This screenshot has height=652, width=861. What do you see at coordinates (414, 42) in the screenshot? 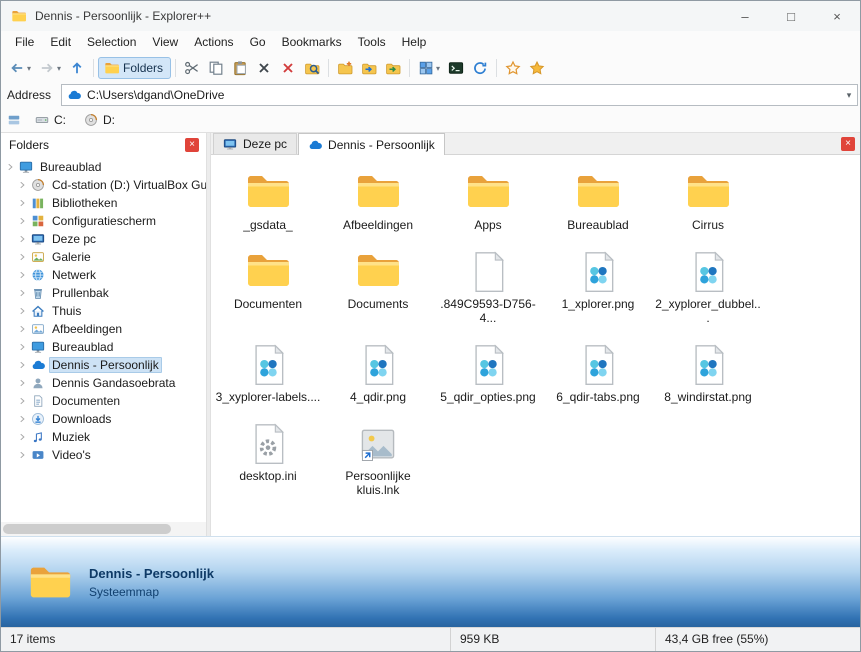
I see `menu-item-help: Help` at bounding box center [414, 42].